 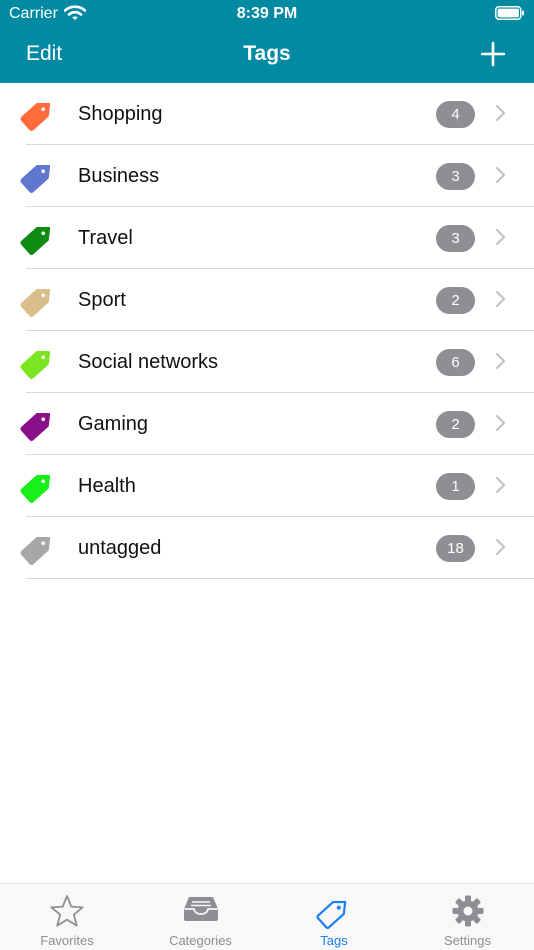 I want to click on tag-count-badge: 6, so click(x=455, y=362).